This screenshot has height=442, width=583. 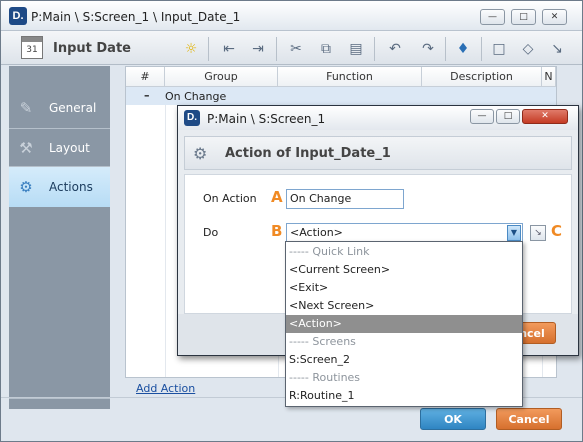 What do you see at coordinates (404, 233) in the screenshot?
I see `do-select: <Action> ▼` at bounding box center [404, 233].